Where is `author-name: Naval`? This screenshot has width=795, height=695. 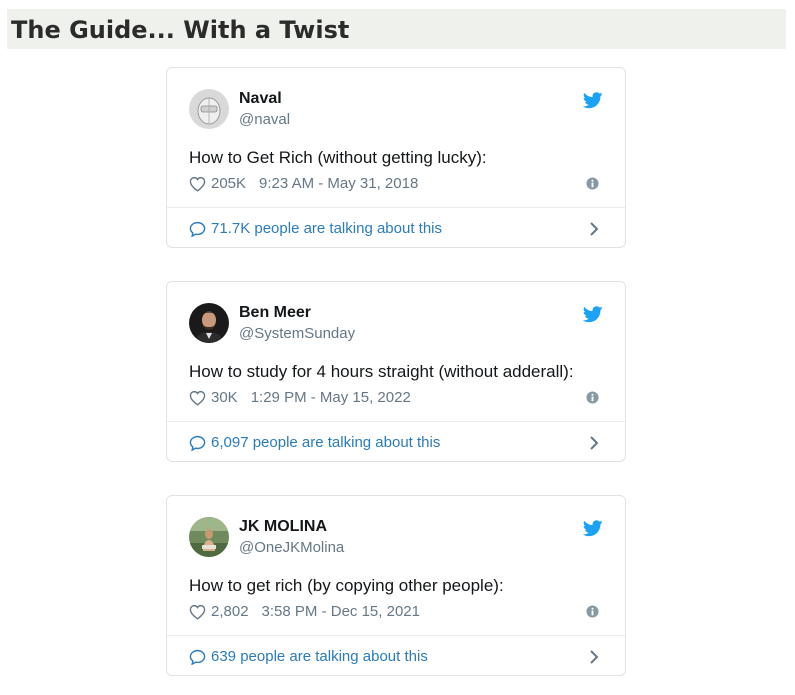
author-name: Naval is located at coordinates (260, 99).